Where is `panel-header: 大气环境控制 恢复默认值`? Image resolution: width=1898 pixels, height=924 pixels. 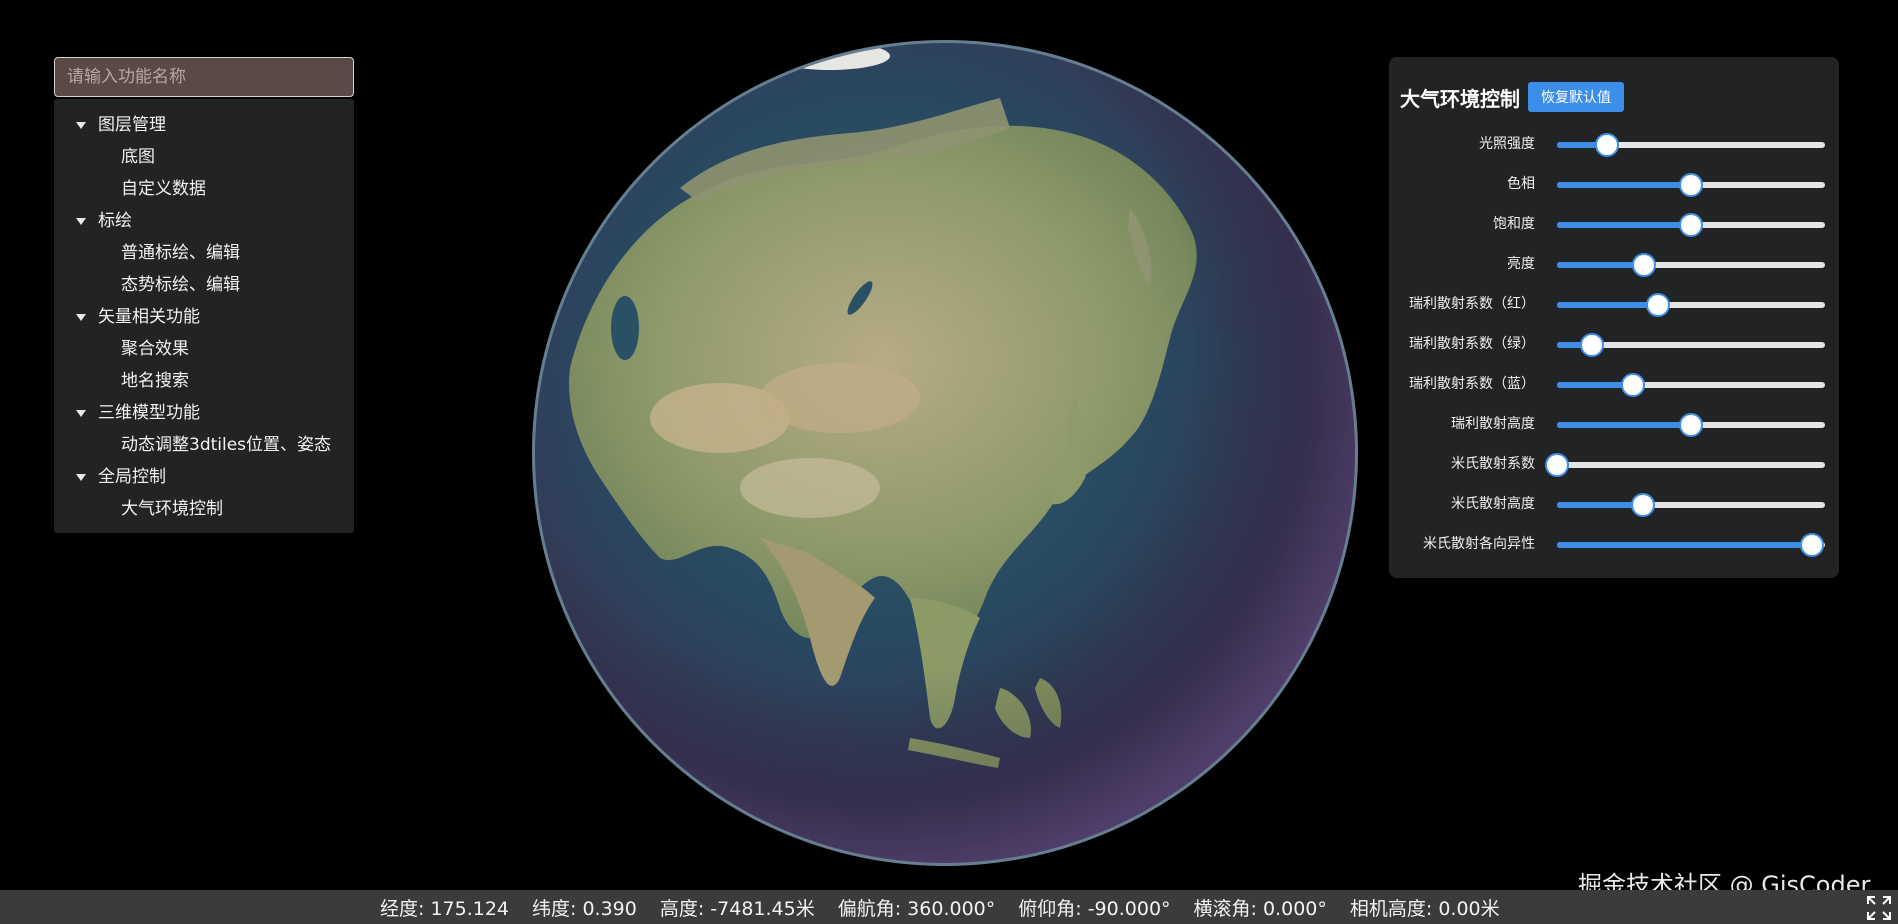 panel-header: 大气环境控制 恢复默认值 is located at coordinates (1512, 97).